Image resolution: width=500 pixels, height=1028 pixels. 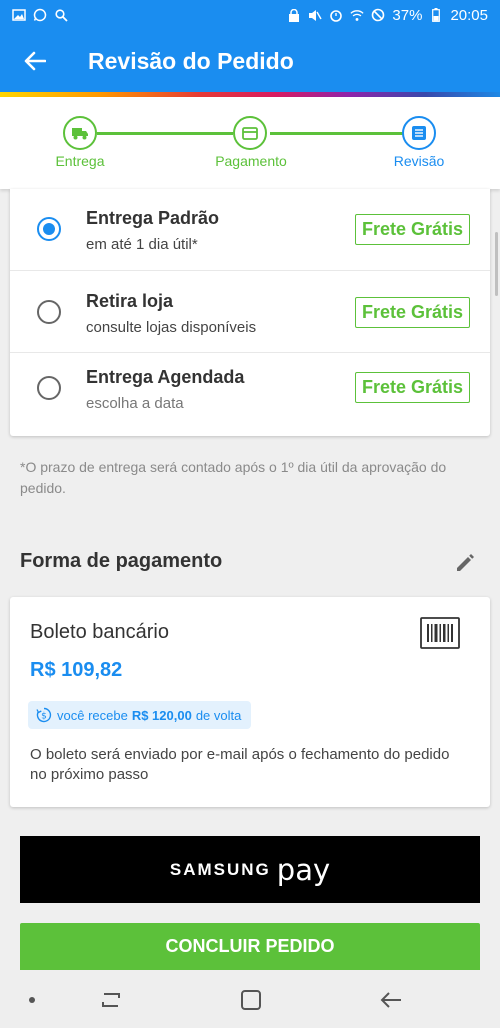 I want to click on edit-payment-button, so click(x=465, y=563).